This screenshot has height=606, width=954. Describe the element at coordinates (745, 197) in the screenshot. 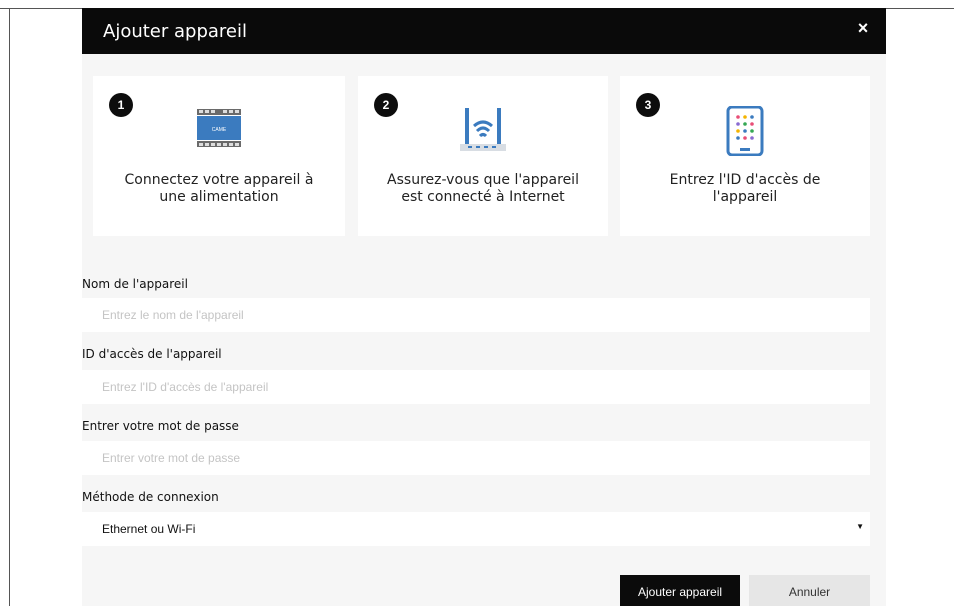

I see `step-instruction-line-2: l'appareil` at that location.